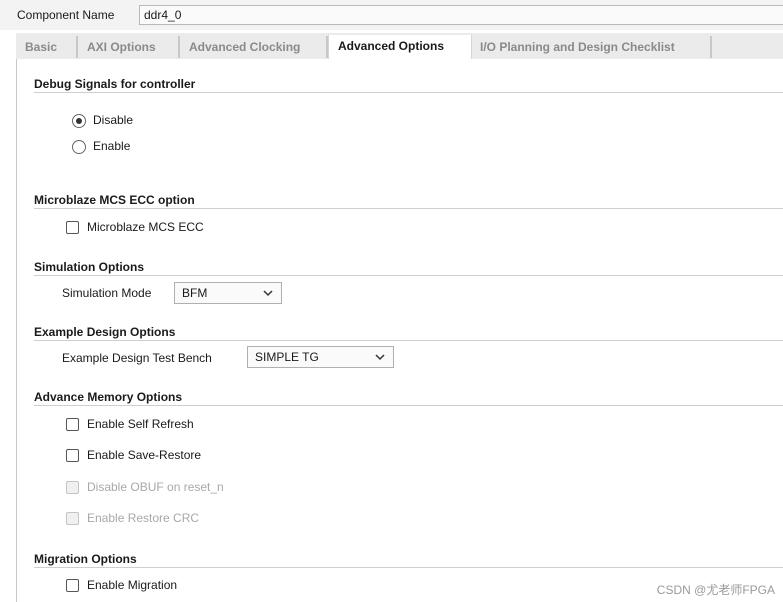  I want to click on debug-enable-label: Enable, so click(112, 146).